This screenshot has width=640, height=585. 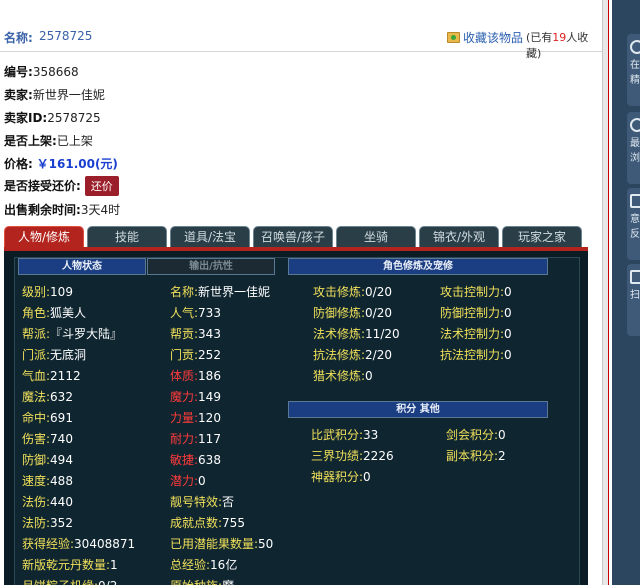 I want to click on char-stat-left-row: 伤害:740, so click(x=47, y=438).